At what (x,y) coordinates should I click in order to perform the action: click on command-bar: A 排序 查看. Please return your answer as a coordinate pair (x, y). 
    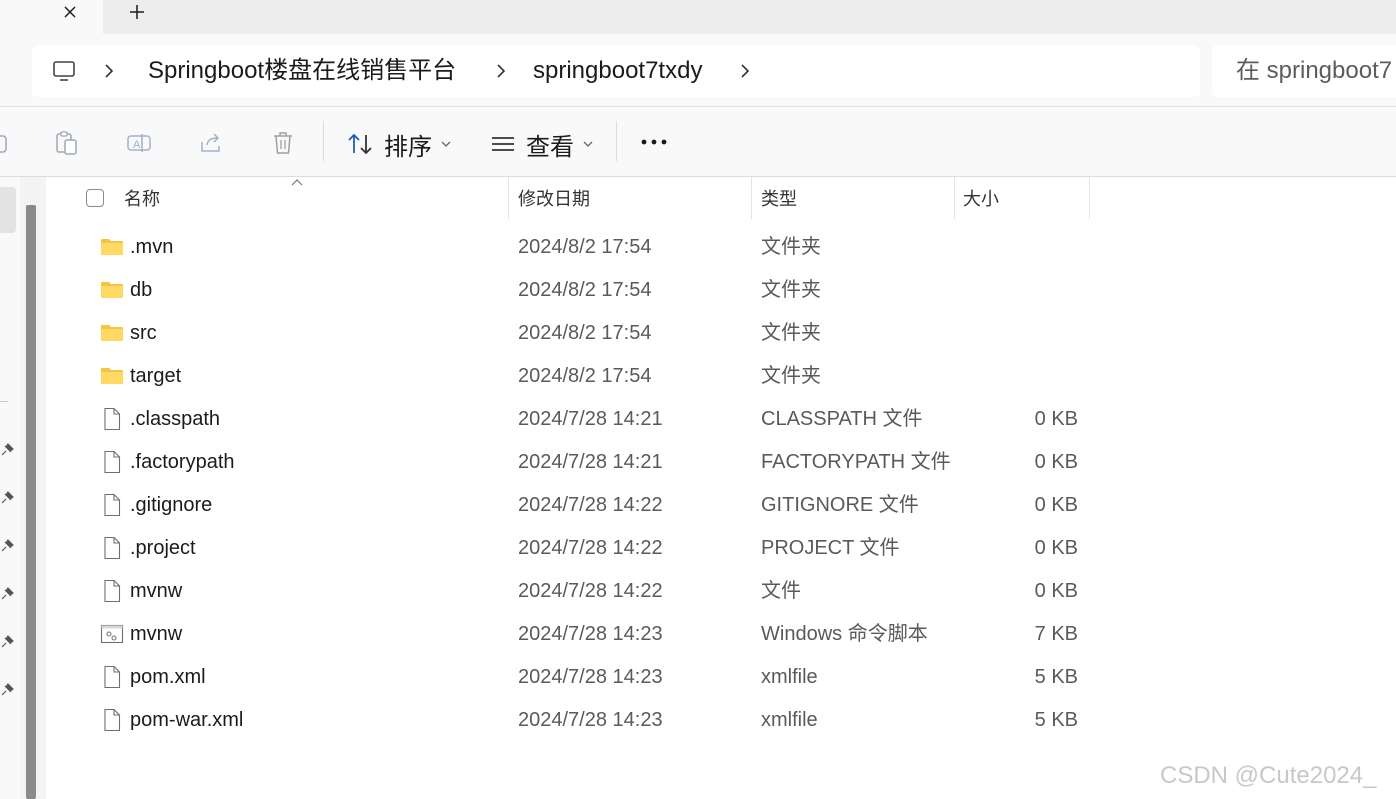
    Looking at the image, I should click on (698, 142).